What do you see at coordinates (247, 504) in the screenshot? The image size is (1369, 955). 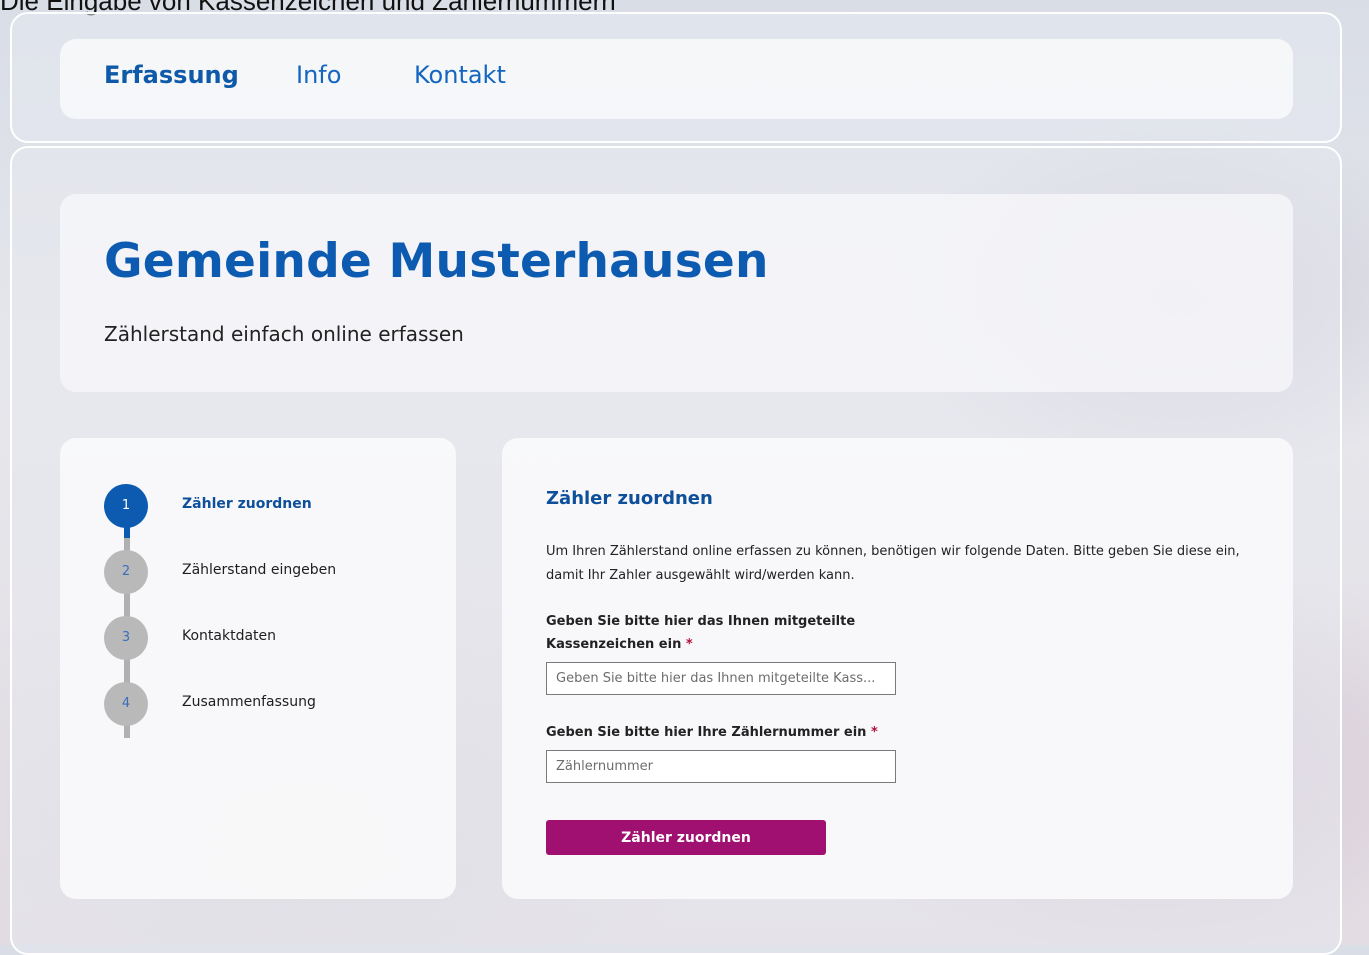 I see `step-1-label: Zähler zuordnen` at bounding box center [247, 504].